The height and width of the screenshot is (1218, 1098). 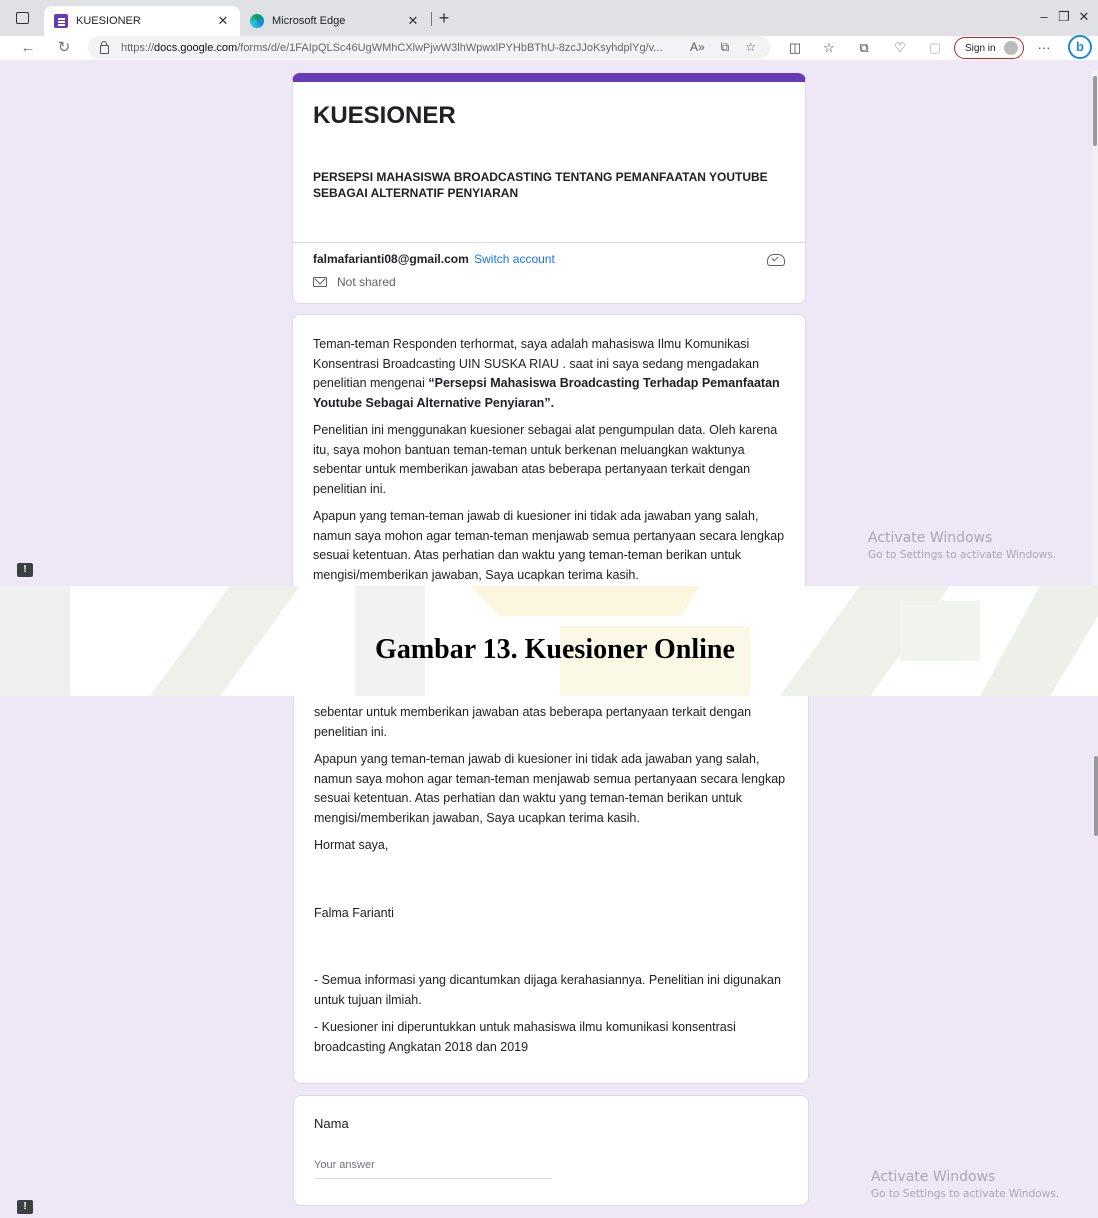 What do you see at coordinates (1044, 16) in the screenshot?
I see `minimize-icon: –` at bounding box center [1044, 16].